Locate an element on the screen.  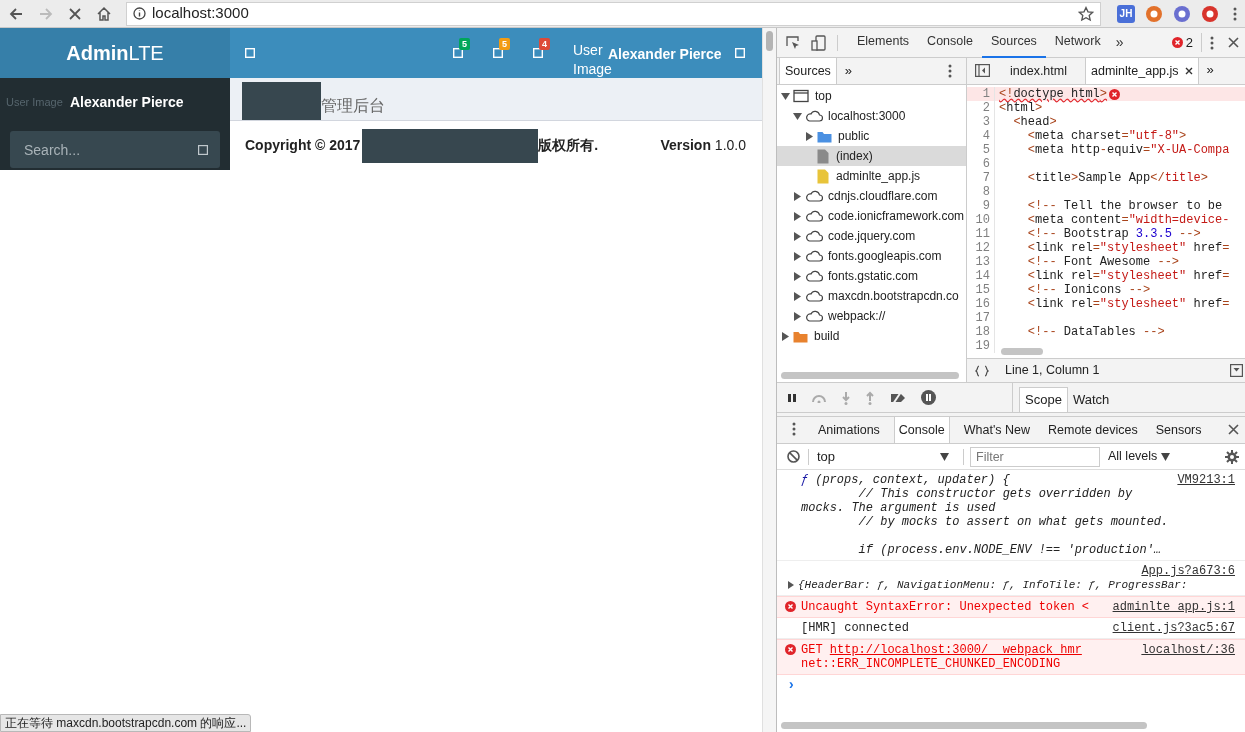
code-line: 10 <meta content="width=device- is located at coordinates (1106, 220).